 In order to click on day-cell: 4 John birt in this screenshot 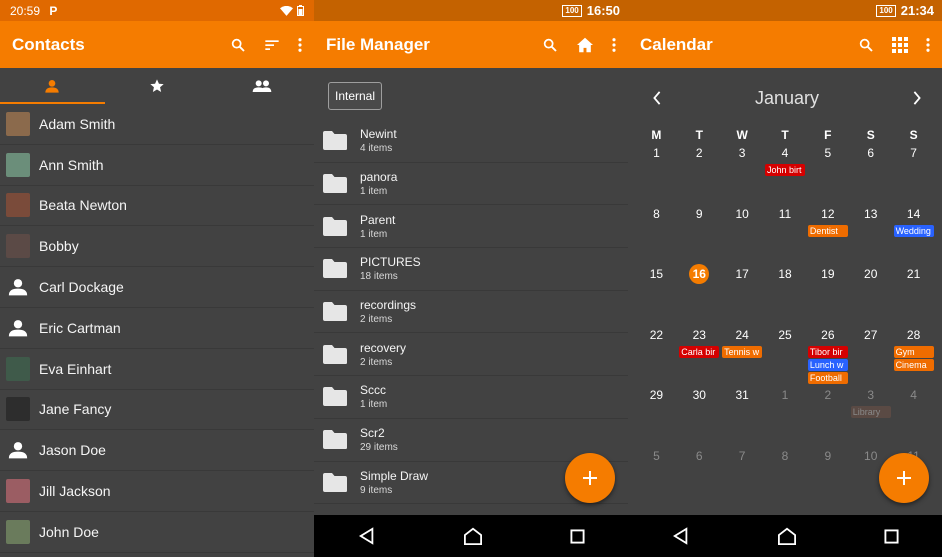, I will do `click(785, 172)`.